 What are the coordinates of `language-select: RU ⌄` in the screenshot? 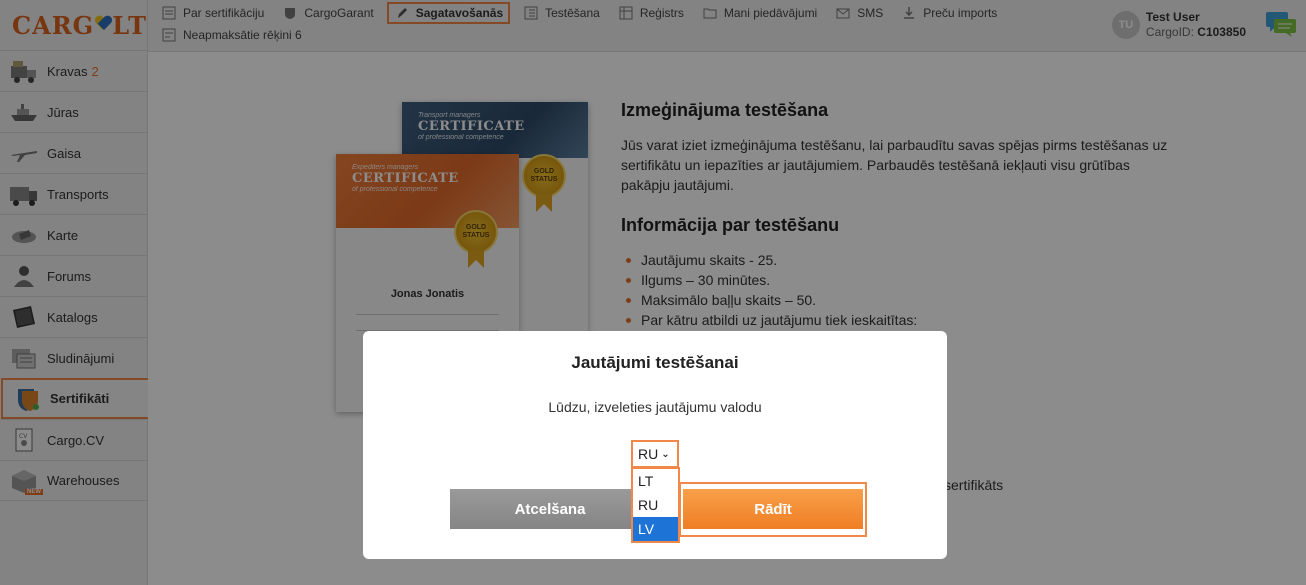 It's located at (655, 454).